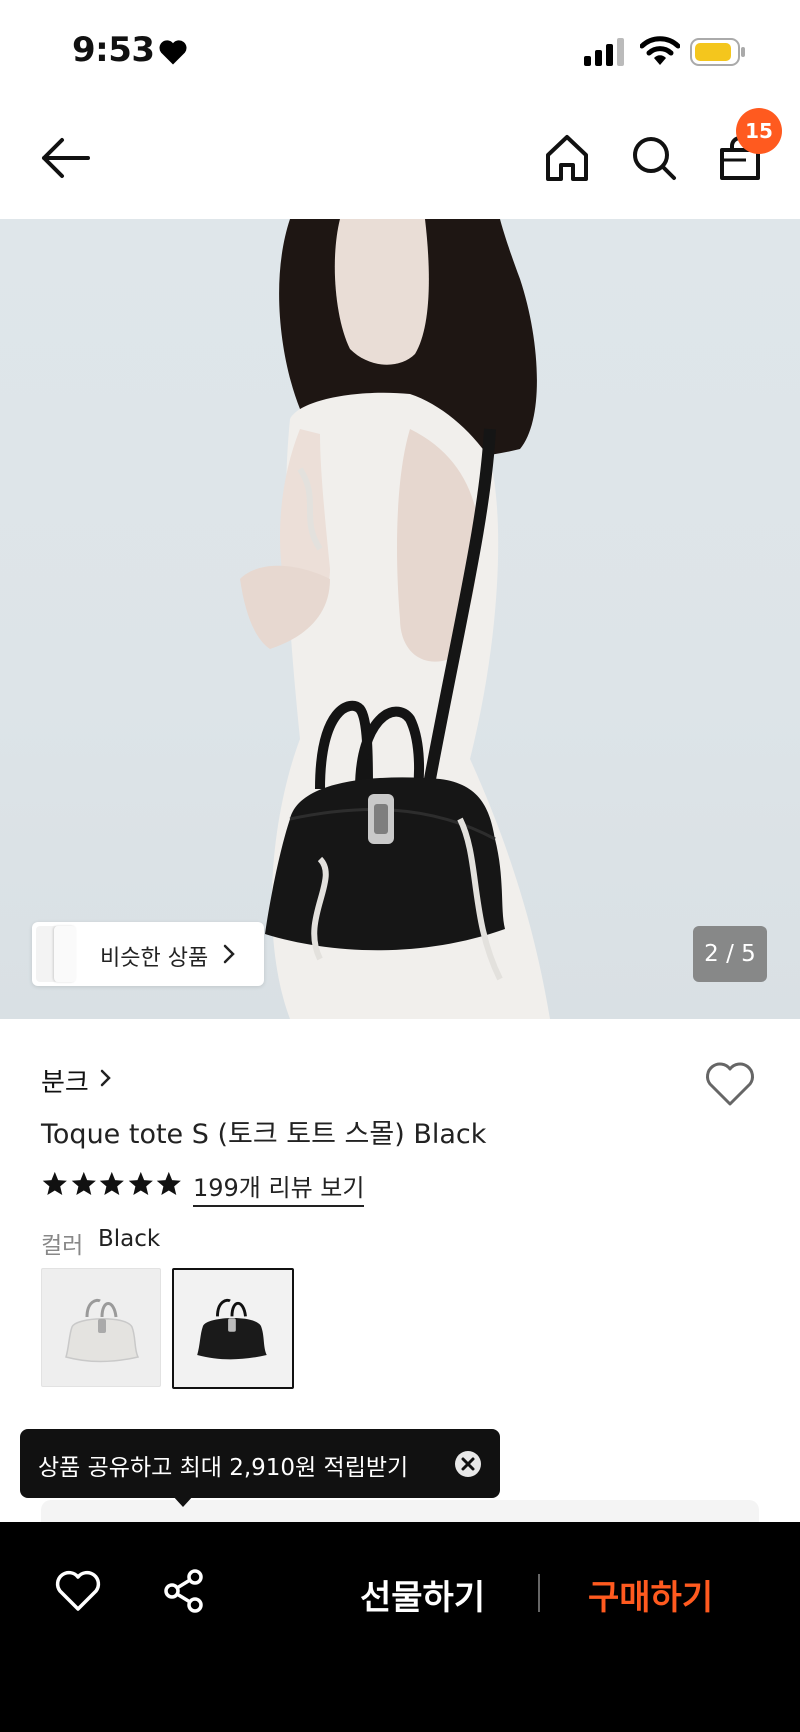 This screenshot has width=800, height=1732. Describe the element at coordinates (730, 954) in the screenshot. I see `image-page-indicator: 2 / 5` at that location.